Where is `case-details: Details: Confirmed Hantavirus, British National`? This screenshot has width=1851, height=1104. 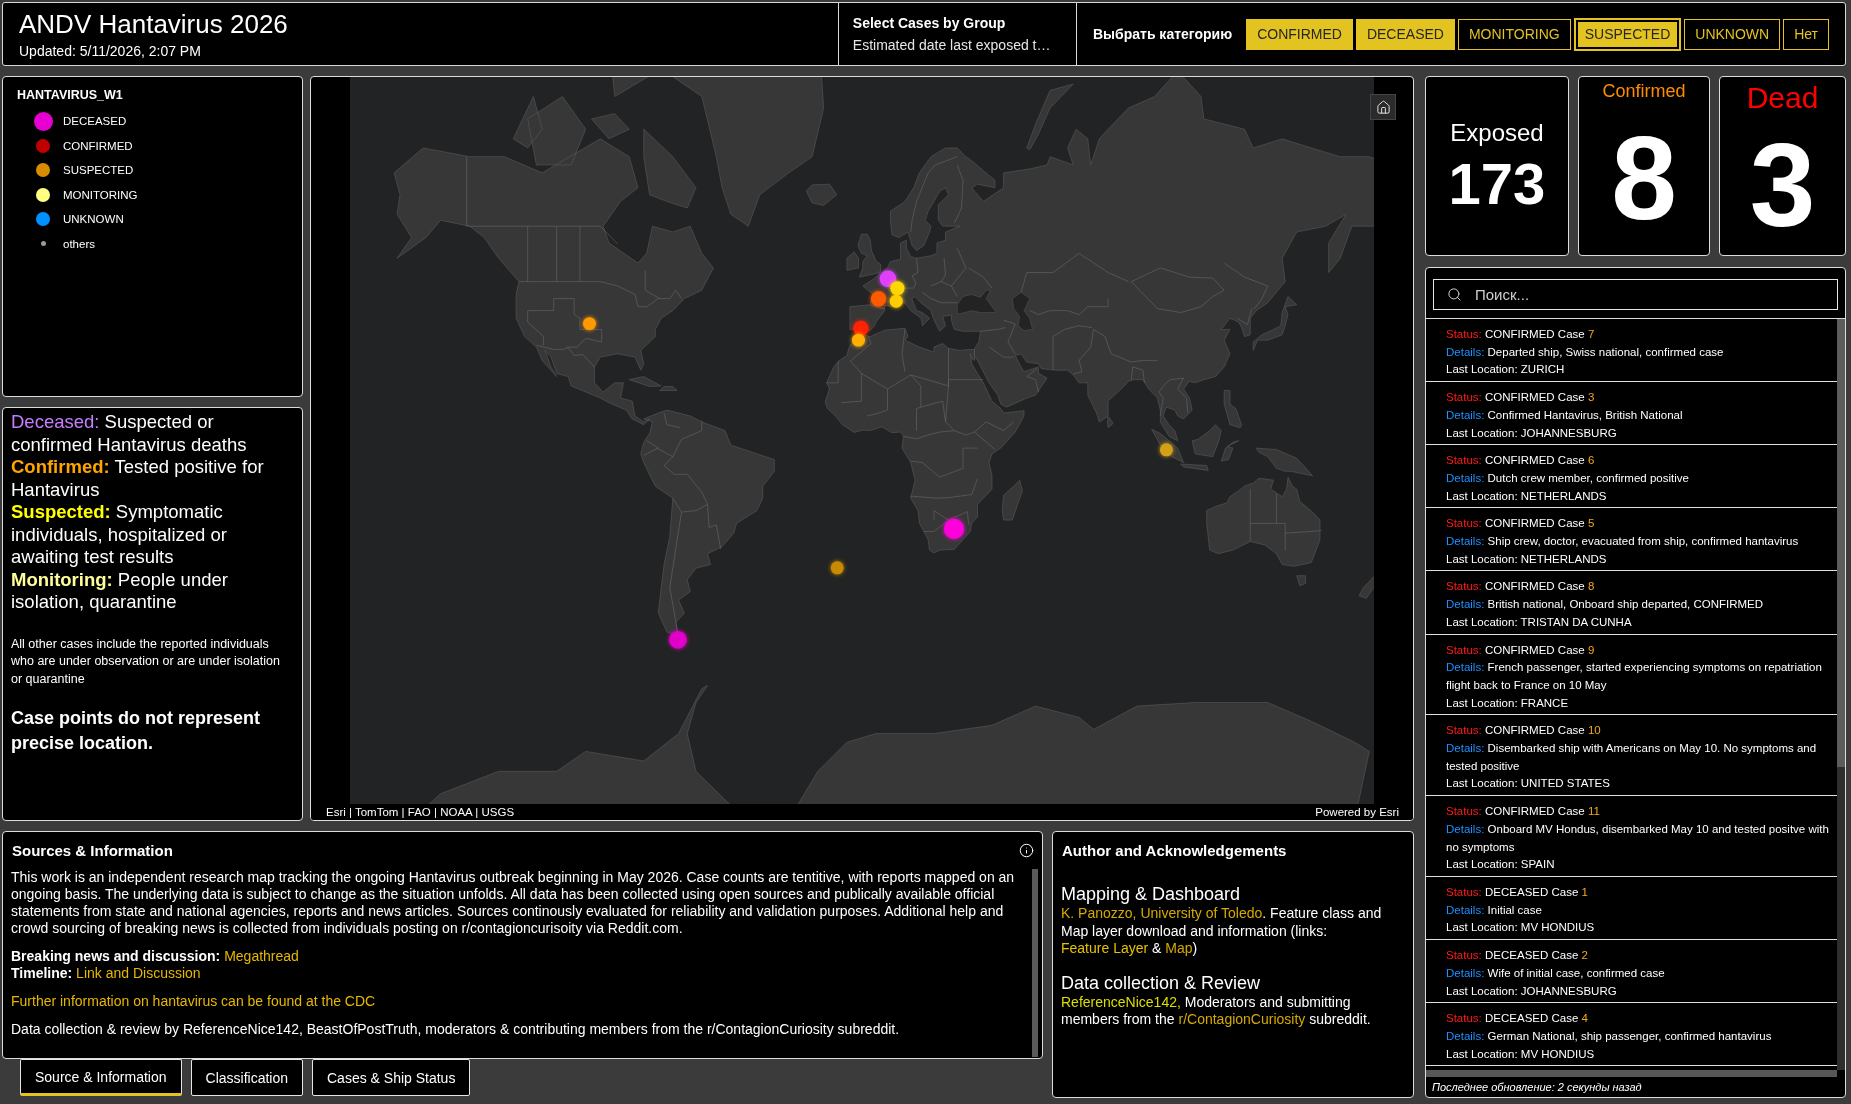
case-details: Details: Confirmed Hantavirus, British National is located at coordinates (1565, 415).